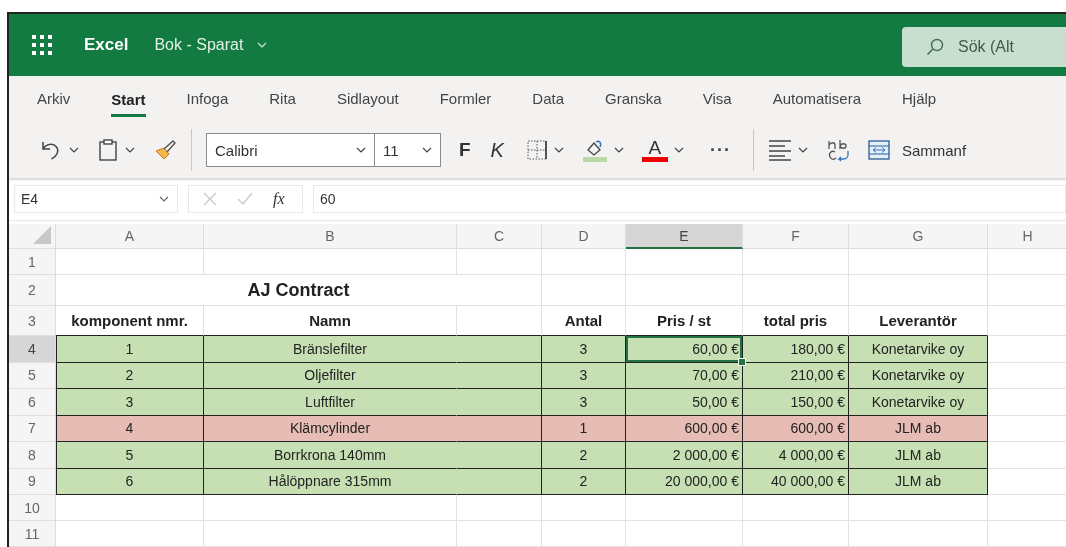 This screenshot has width=1066, height=547. I want to click on font-size-select: 11, so click(407, 150).